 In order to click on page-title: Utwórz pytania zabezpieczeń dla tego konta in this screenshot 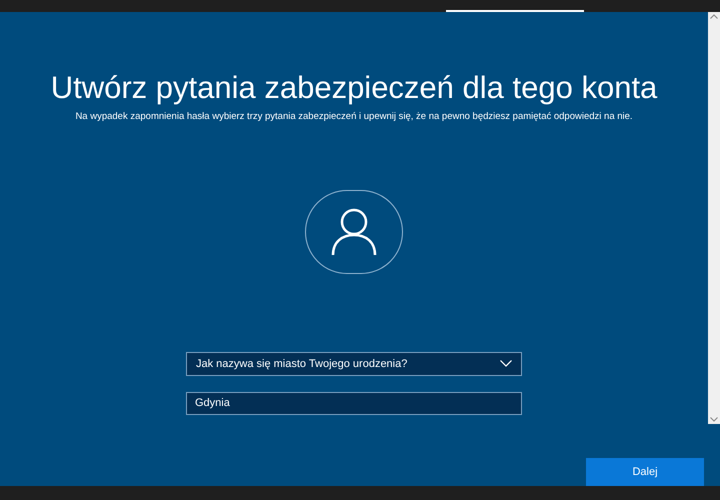, I will do `click(354, 88)`.